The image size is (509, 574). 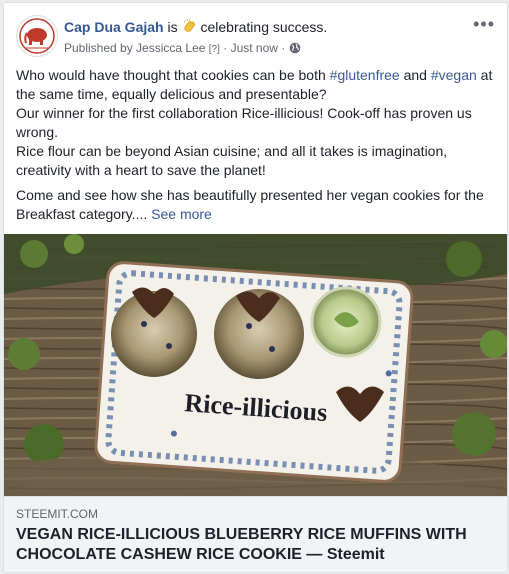 I want to click on activity-text: celebrating success., so click(x=264, y=27).